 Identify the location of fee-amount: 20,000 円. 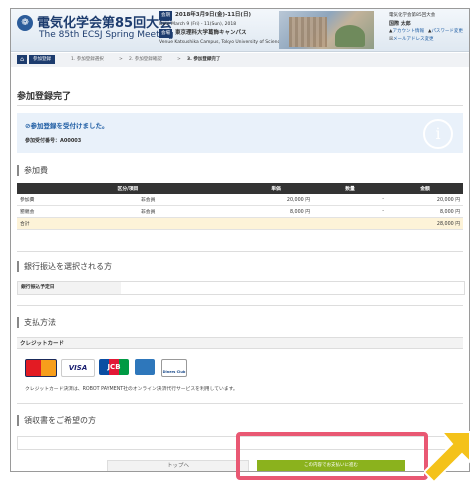
(425, 200).